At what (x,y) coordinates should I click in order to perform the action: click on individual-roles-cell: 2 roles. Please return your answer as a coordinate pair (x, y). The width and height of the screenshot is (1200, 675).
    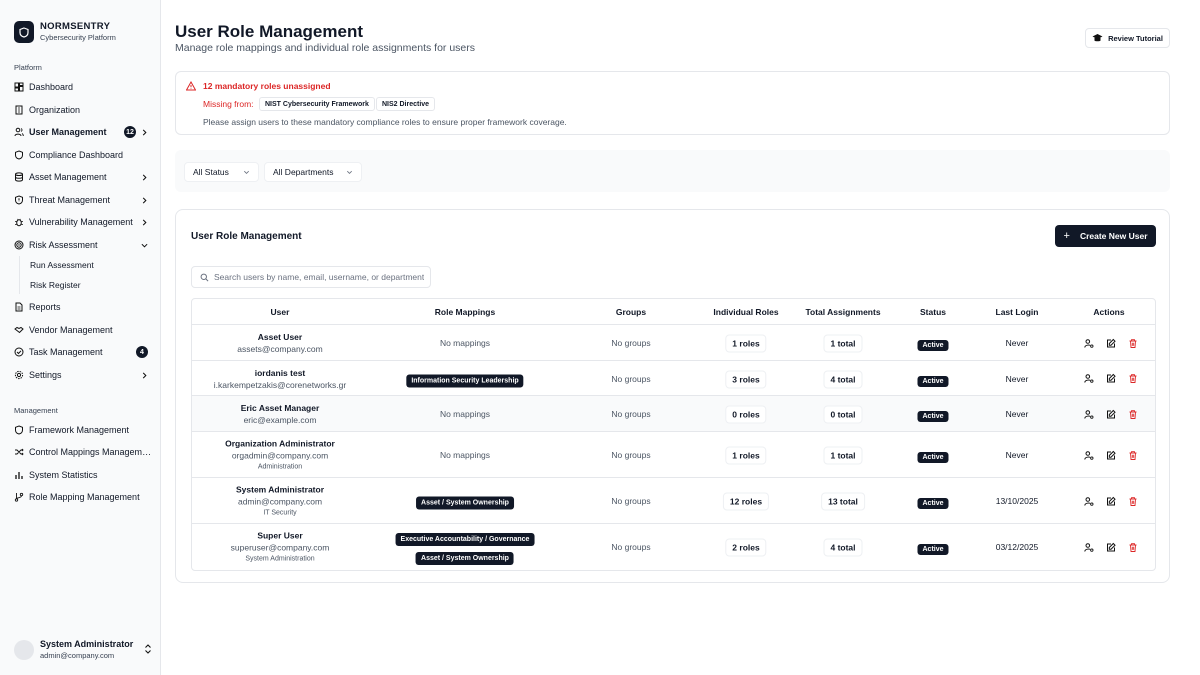
    Looking at the image, I should click on (746, 547).